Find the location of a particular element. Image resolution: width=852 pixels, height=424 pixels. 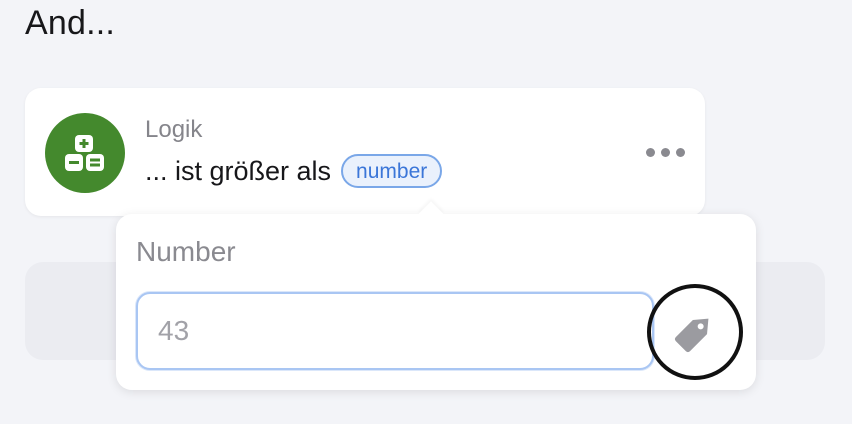

category-label: Logik is located at coordinates (174, 129).